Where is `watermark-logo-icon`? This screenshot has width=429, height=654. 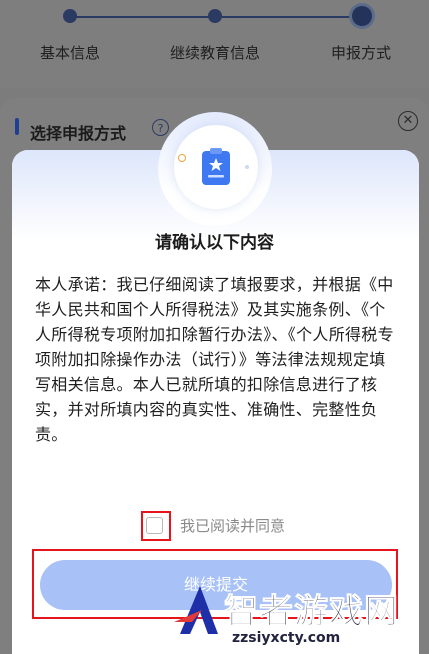 watermark-logo-icon is located at coordinates (196, 610).